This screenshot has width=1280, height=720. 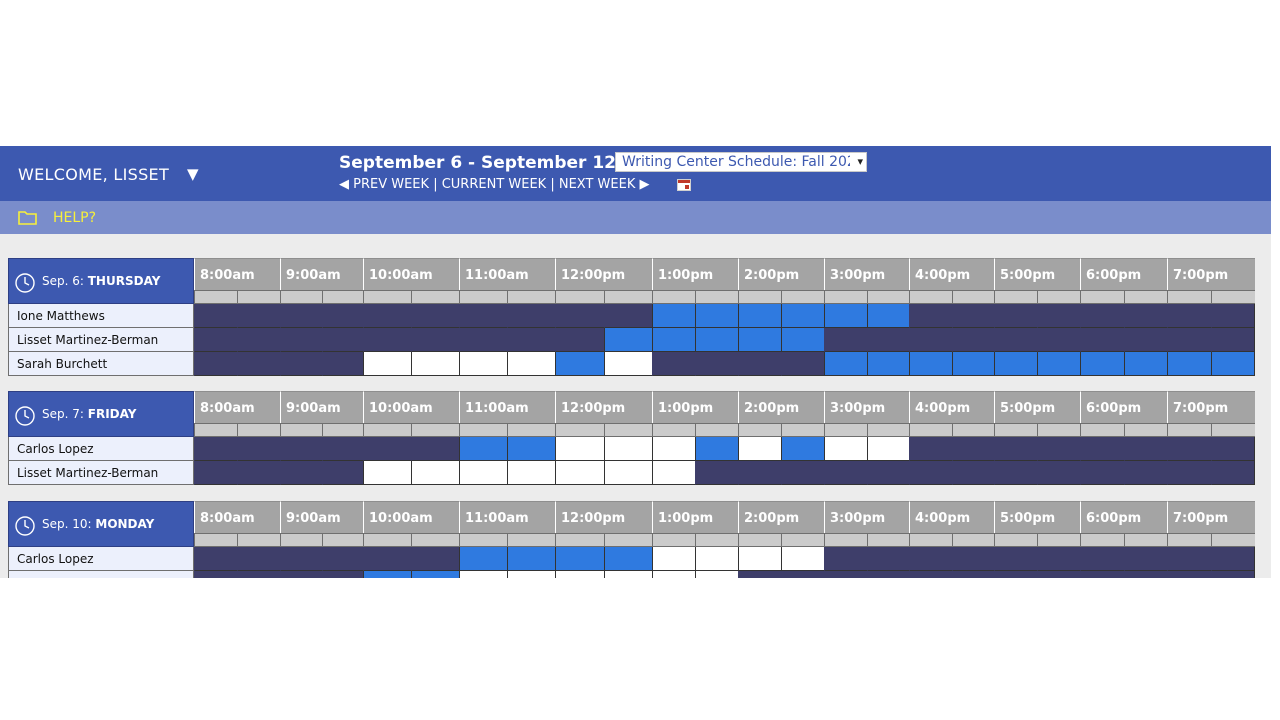 I want to click on current-week-link: CURRENT WEEK, so click(x=494, y=184).